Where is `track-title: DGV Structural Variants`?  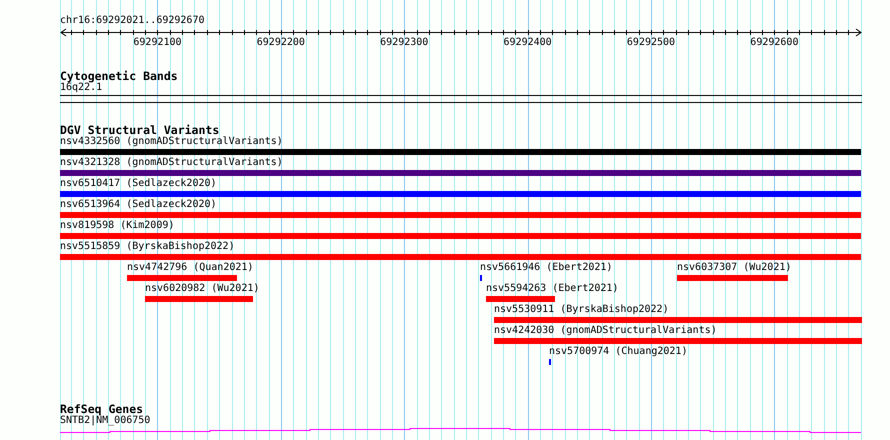 track-title: DGV Structural Variants is located at coordinates (140, 130).